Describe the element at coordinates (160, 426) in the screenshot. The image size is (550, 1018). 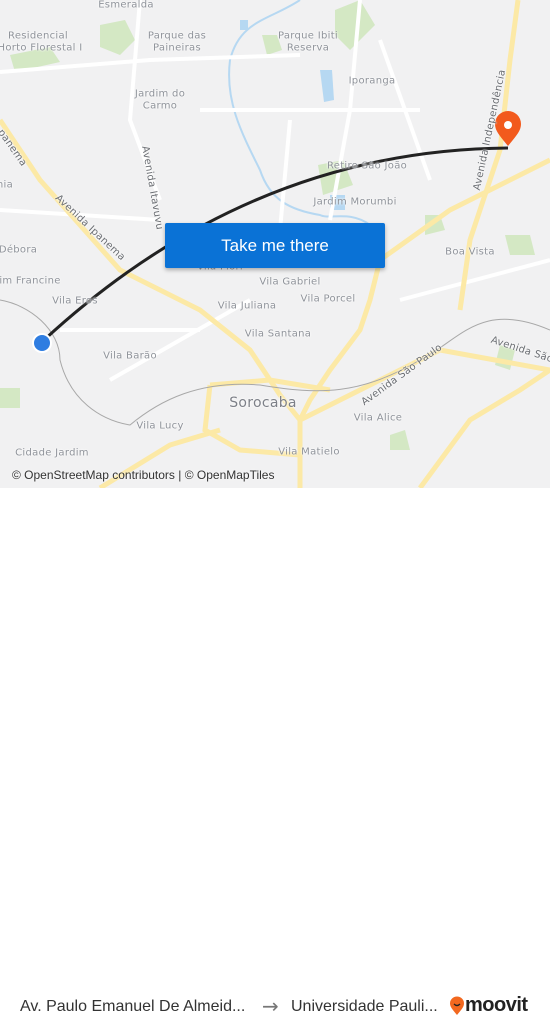
I see `map-label: Vila Lucy` at that location.